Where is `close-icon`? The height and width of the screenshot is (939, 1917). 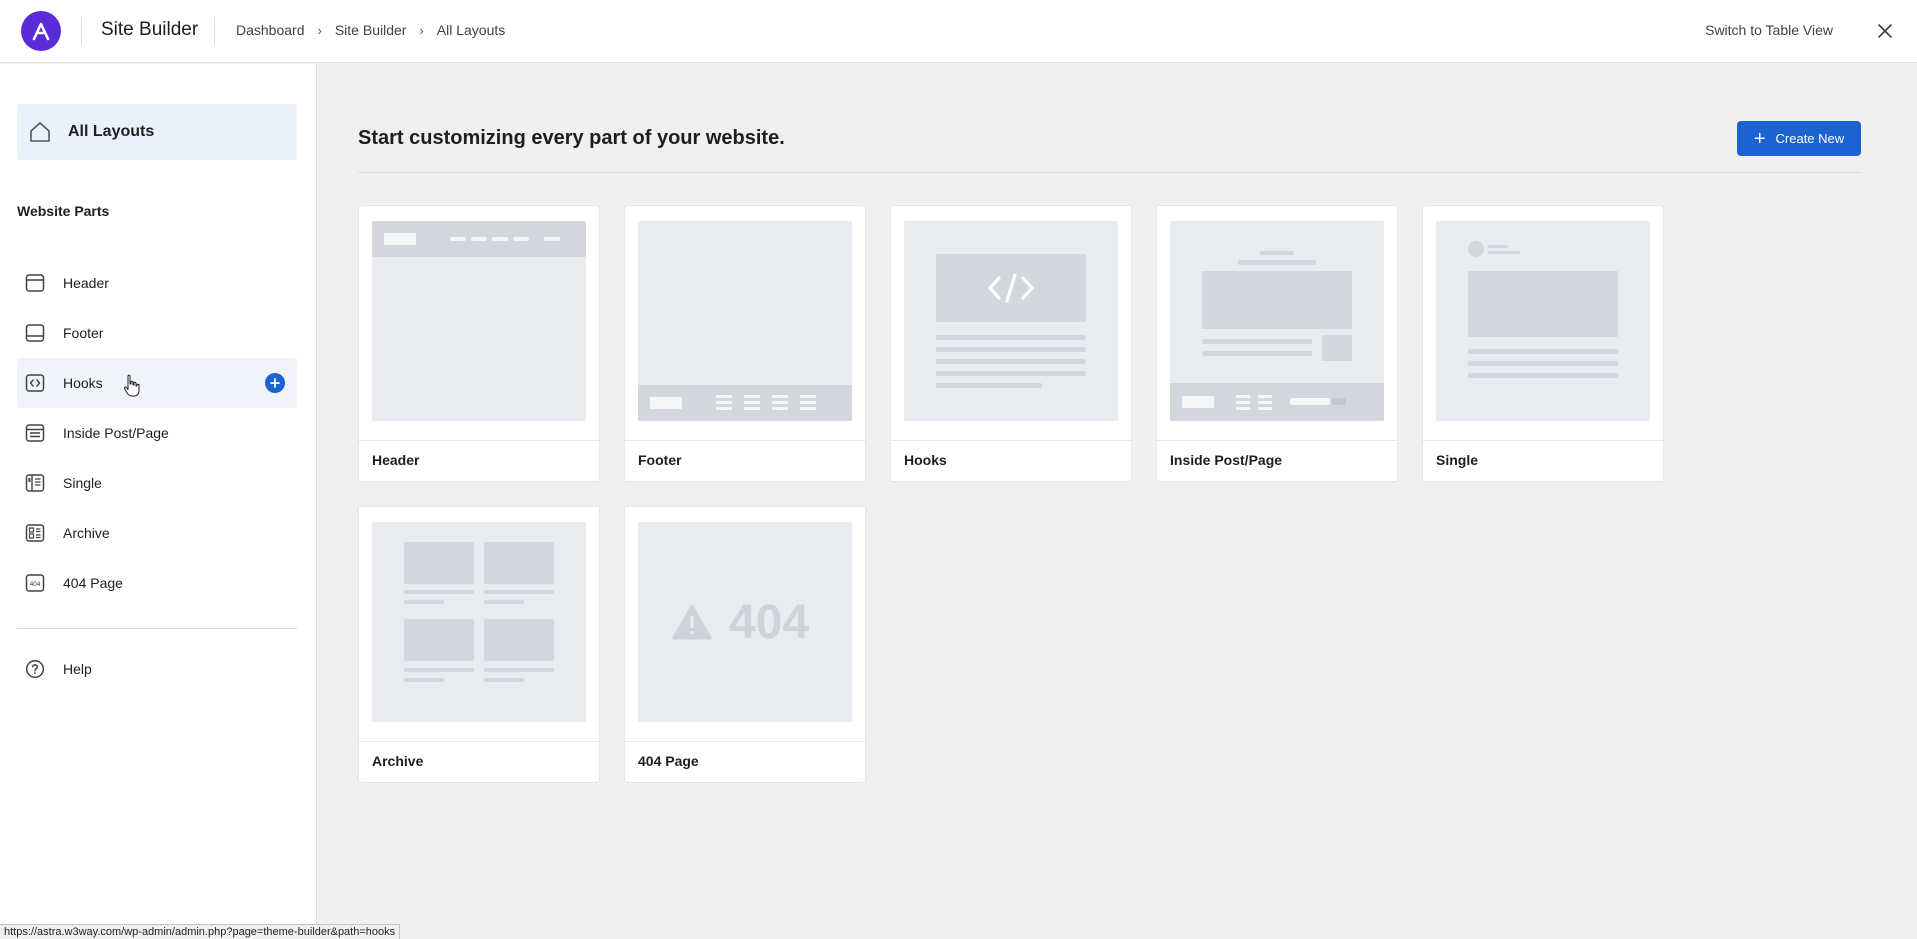
close-icon is located at coordinates (1885, 31).